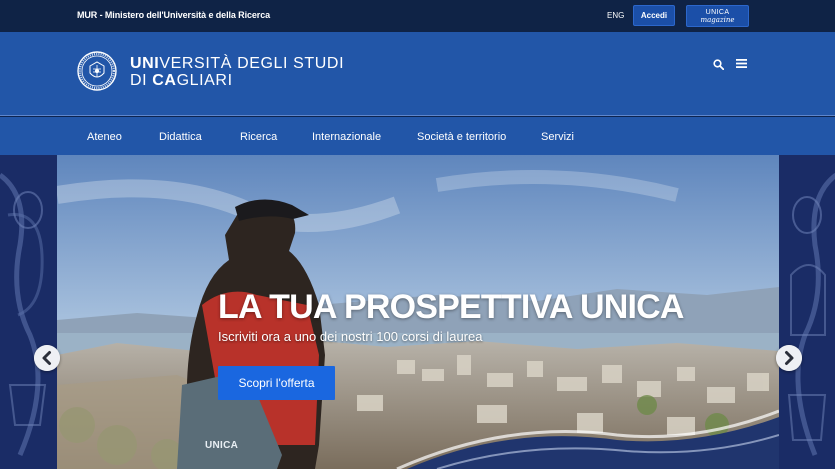 The width and height of the screenshot is (835, 469). Describe the element at coordinates (615, 15) in the screenshot. I see `language-switch-eng: ENG` at that location.